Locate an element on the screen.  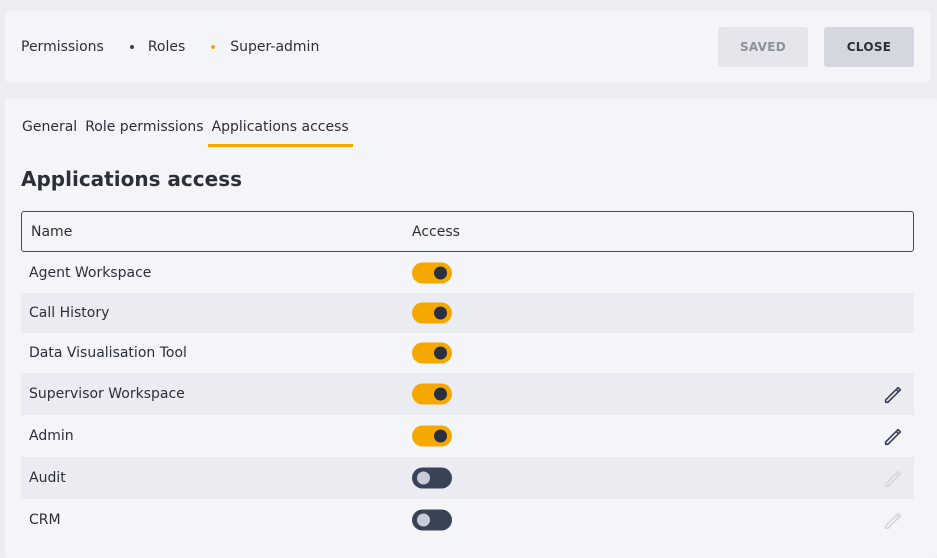
table-header: Name Access is located at coordinates (467, 231).